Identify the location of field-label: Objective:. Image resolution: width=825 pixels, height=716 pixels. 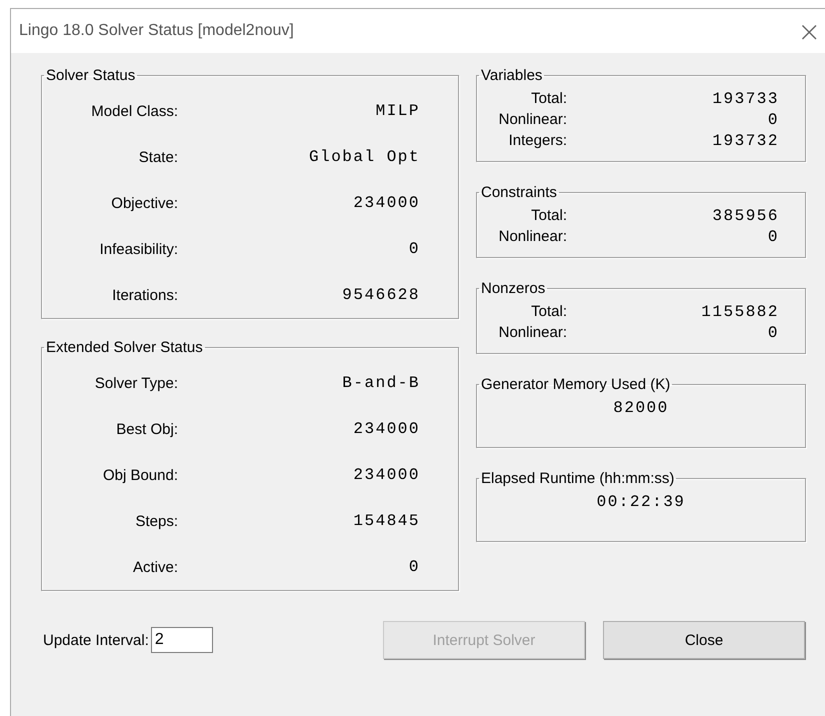
(144, 203).